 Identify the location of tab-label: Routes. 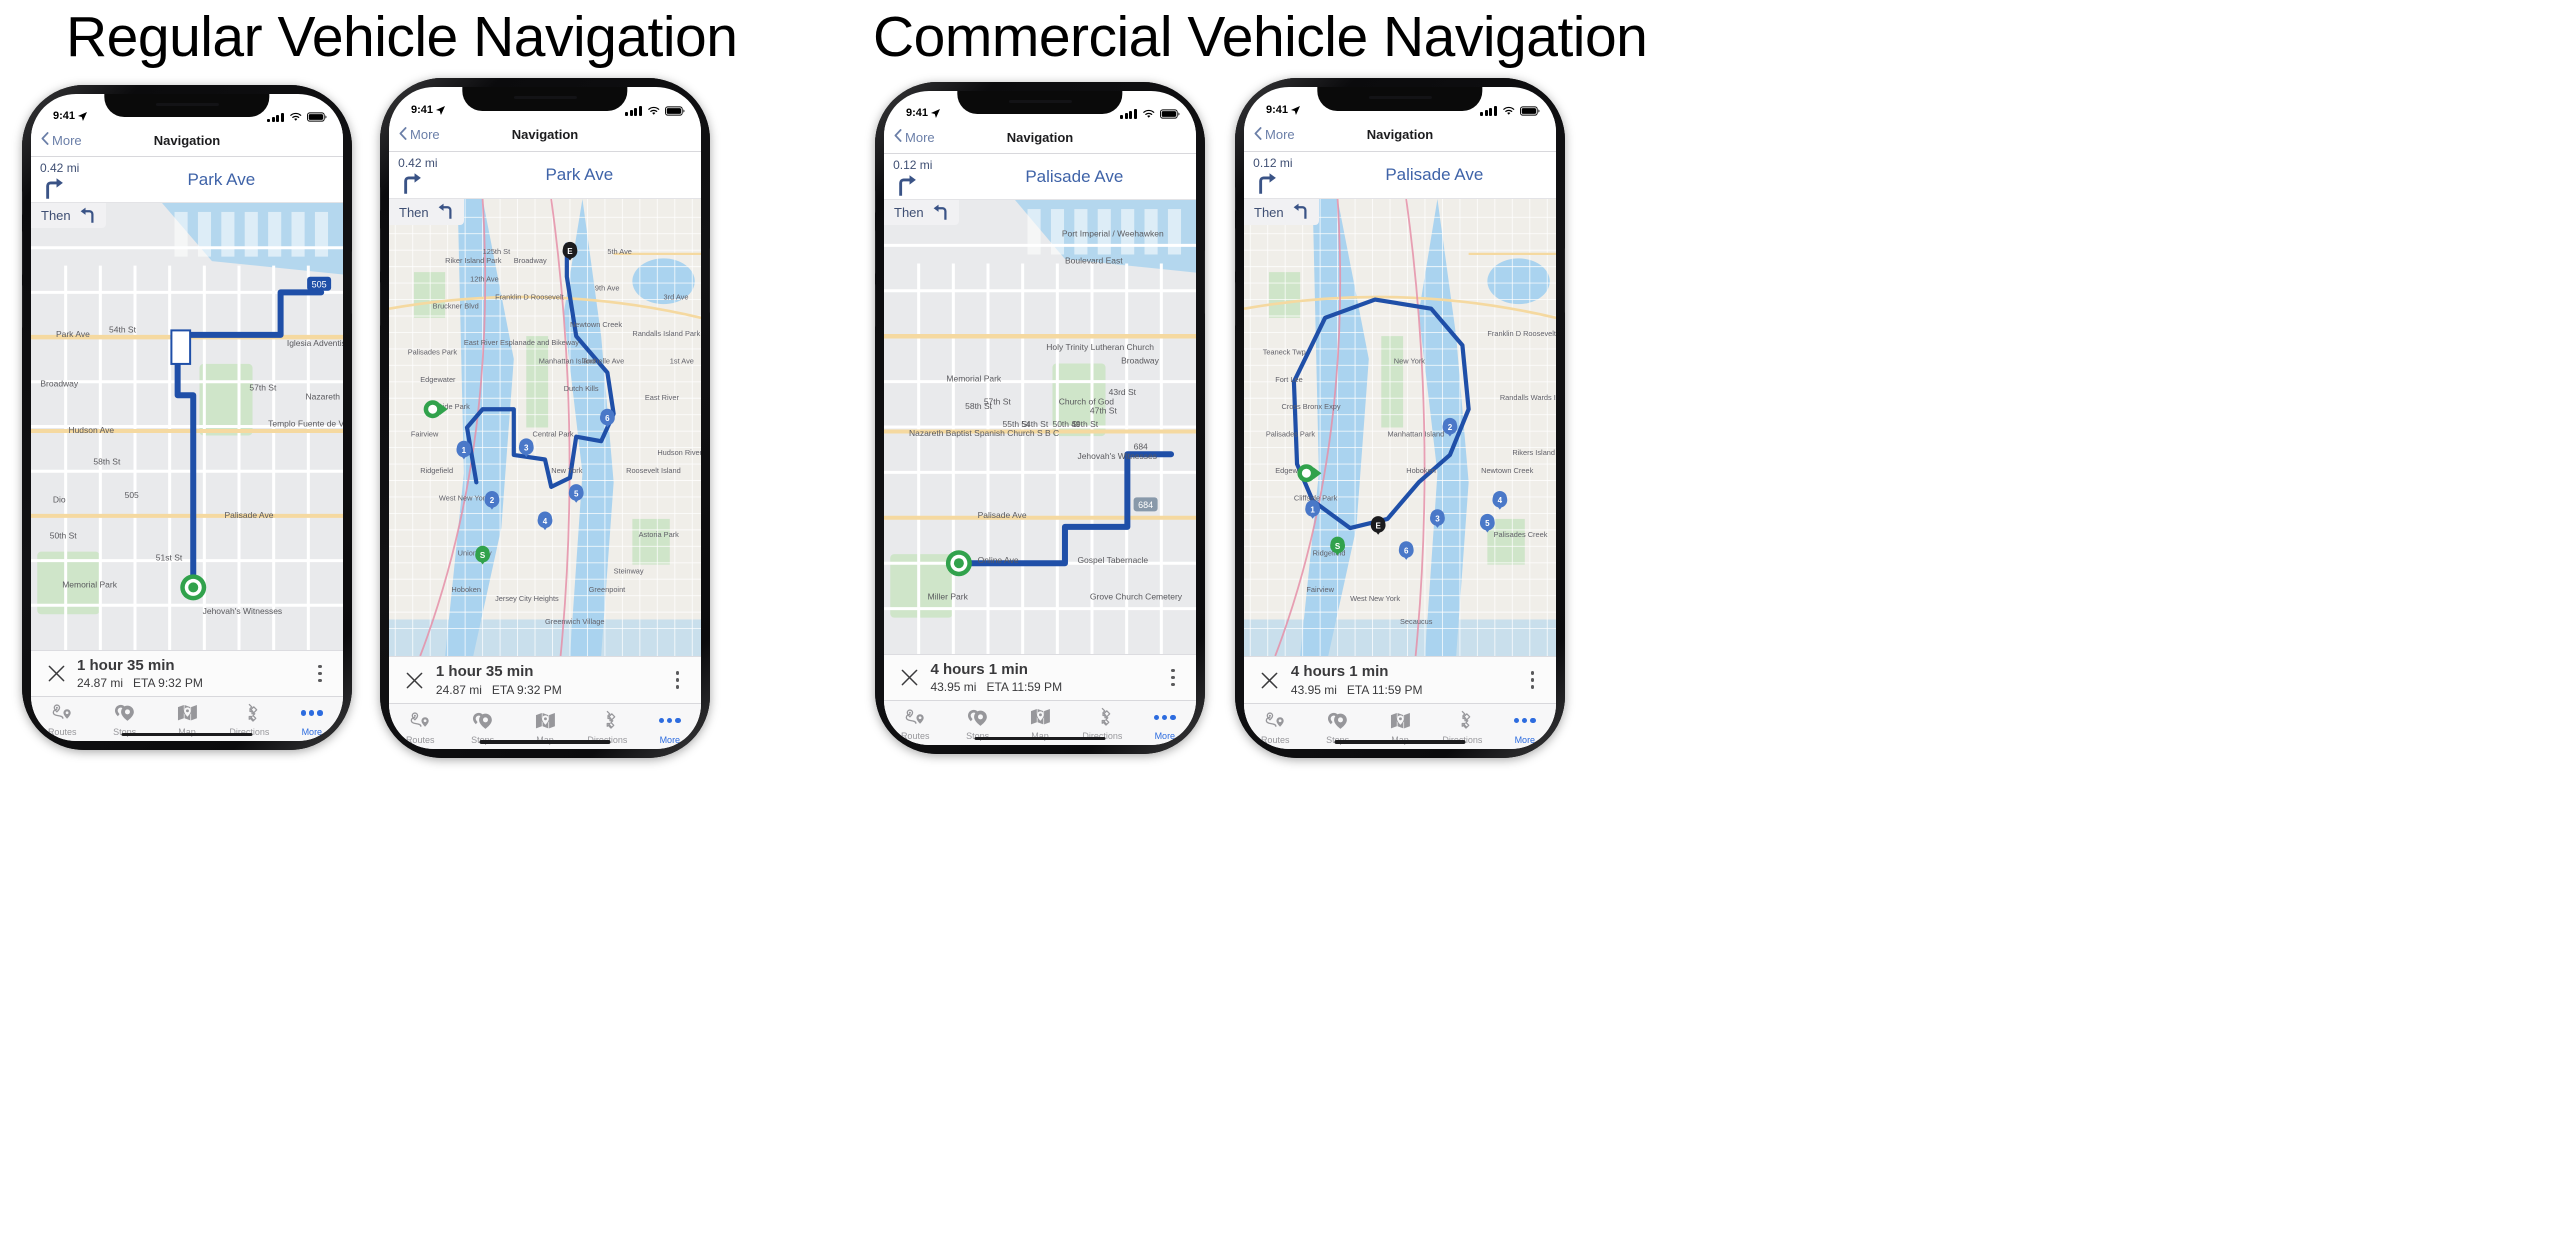
(1275, 739).